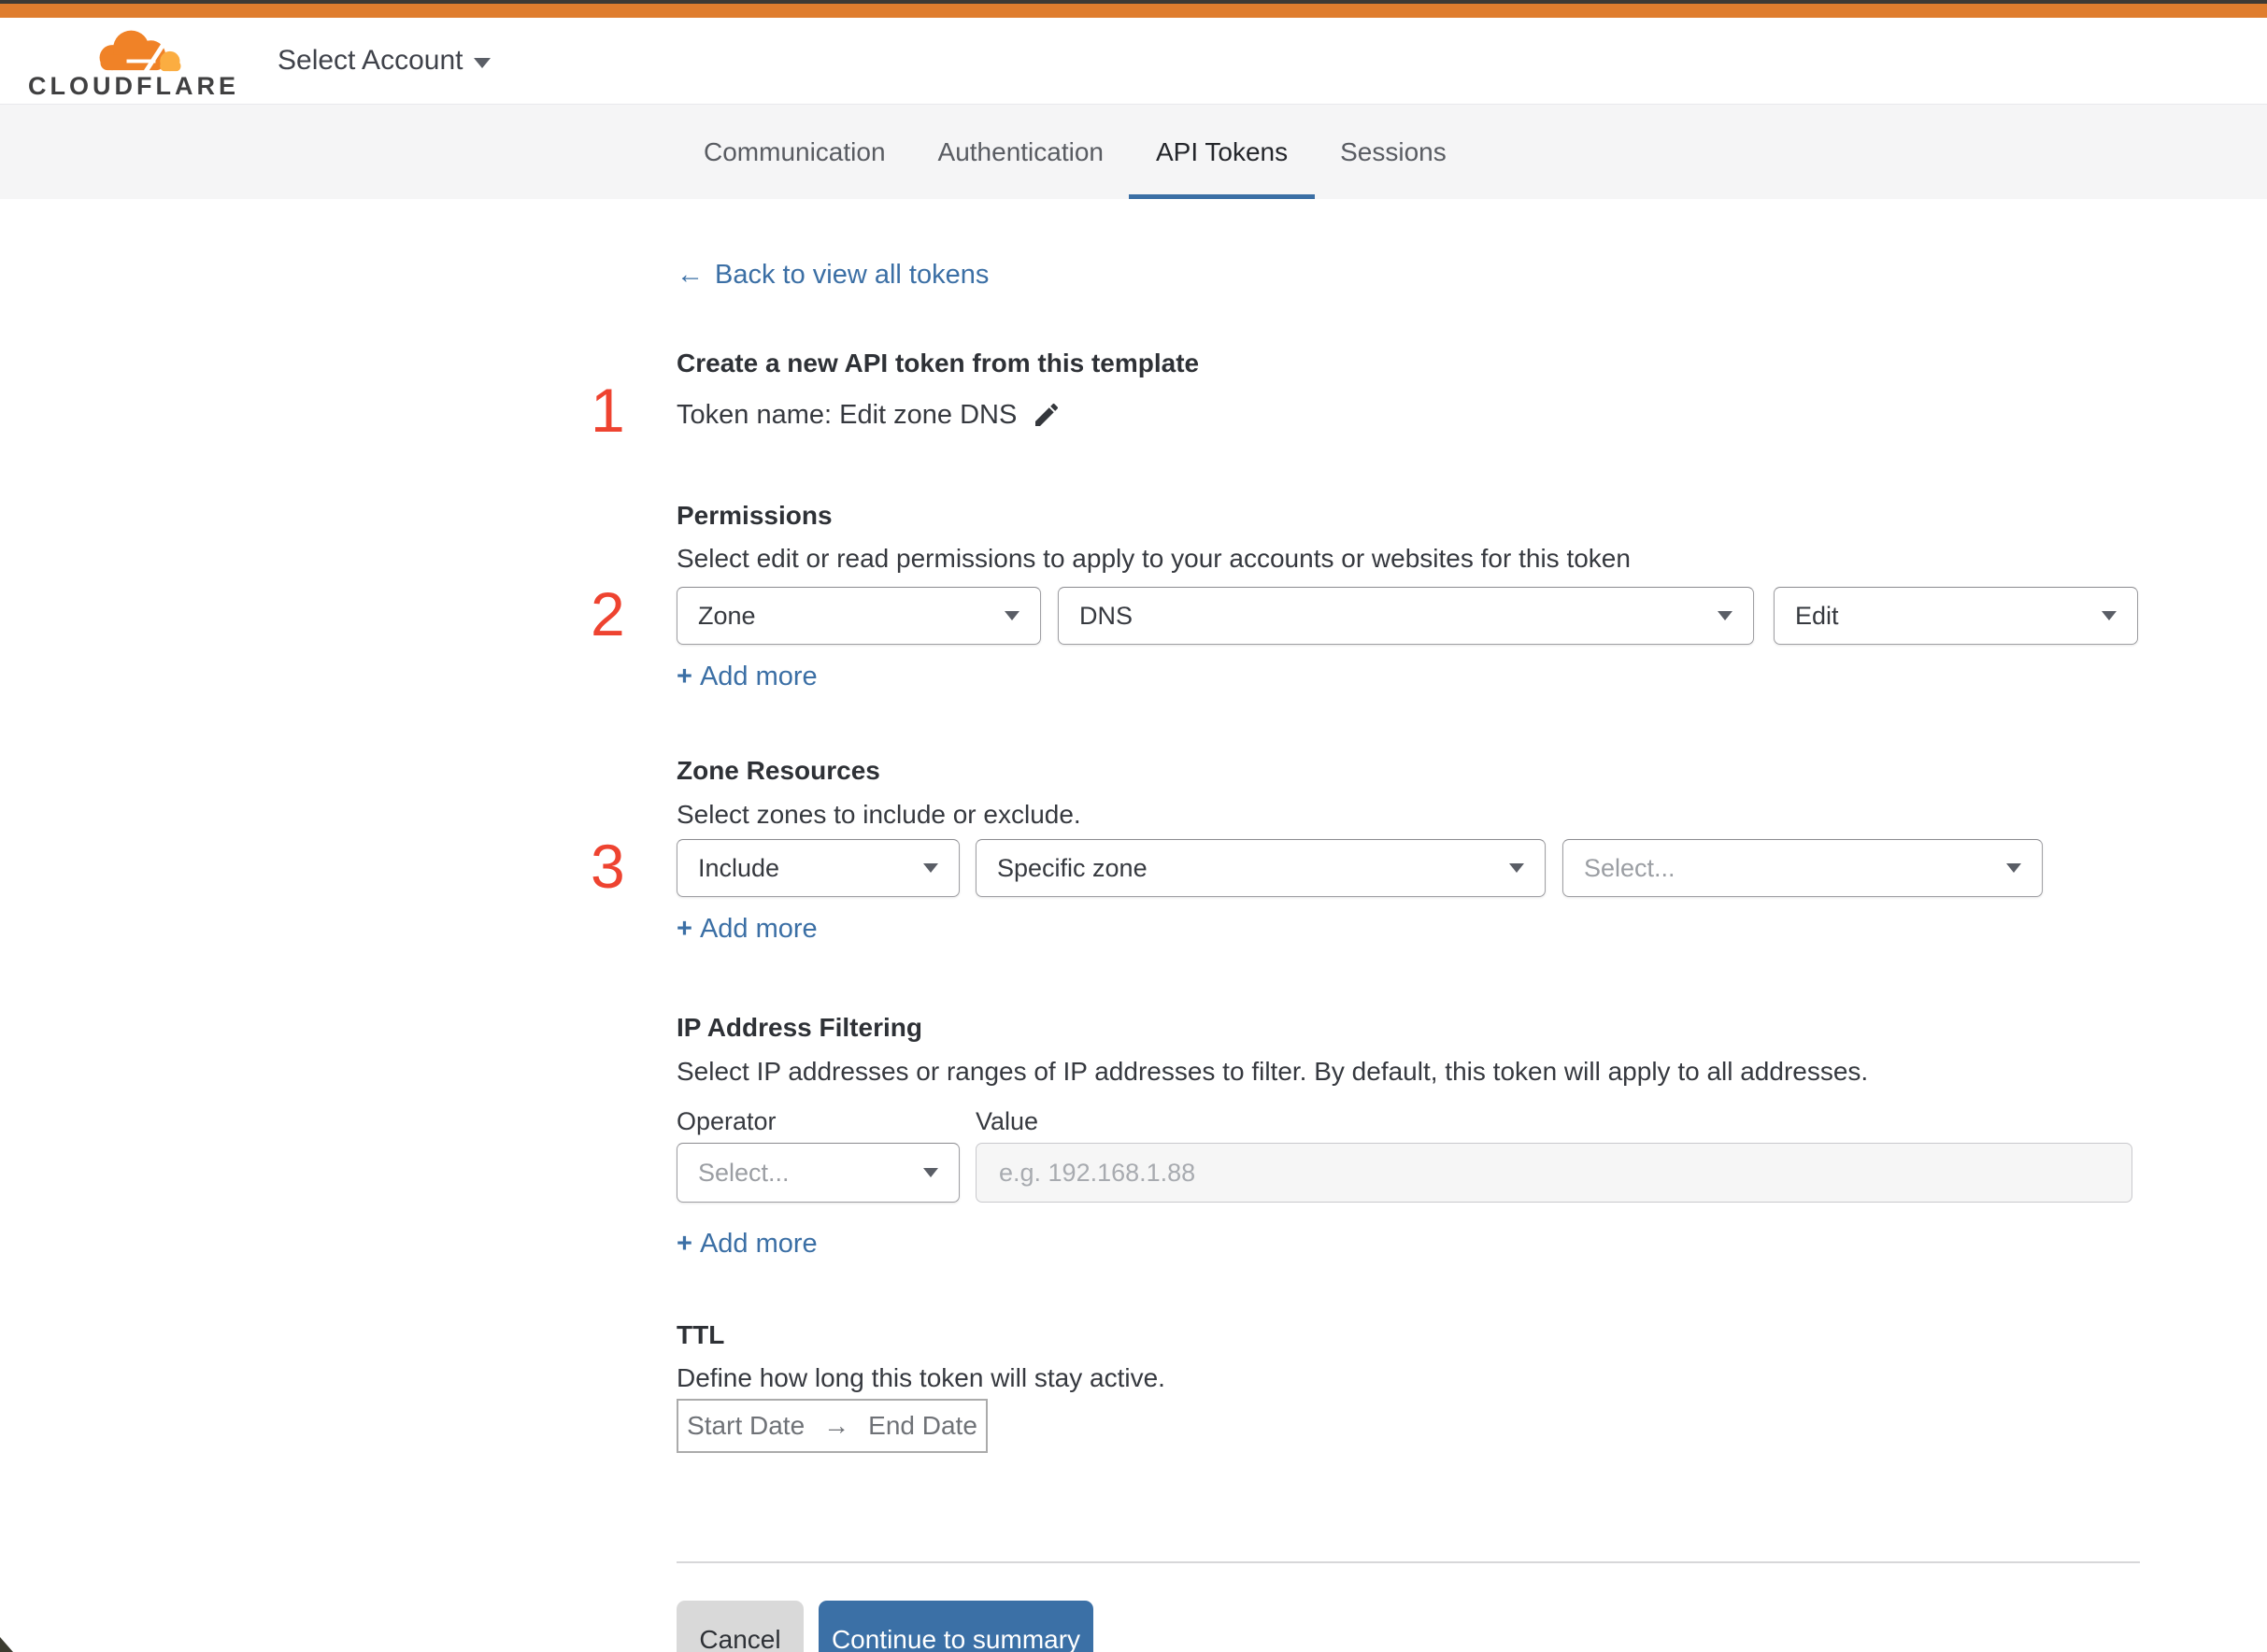 This screenshot has height=1652, width=2267. Describe the element at coordinates (741, 1627) in the screenshot. I see `cancel-button: Cancel` at that location.